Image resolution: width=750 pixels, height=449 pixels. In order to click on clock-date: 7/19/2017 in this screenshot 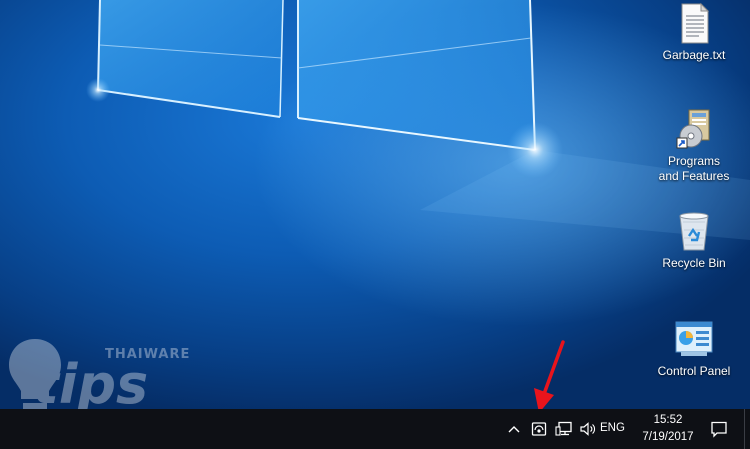, I will do `click(668, 437)`.